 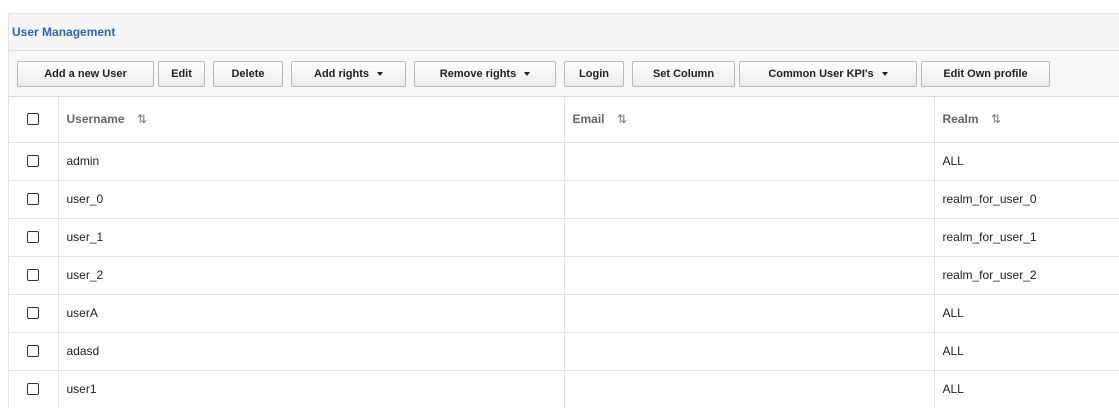 I want to click on table-row: admin ALL, so click(x=564, y=161).